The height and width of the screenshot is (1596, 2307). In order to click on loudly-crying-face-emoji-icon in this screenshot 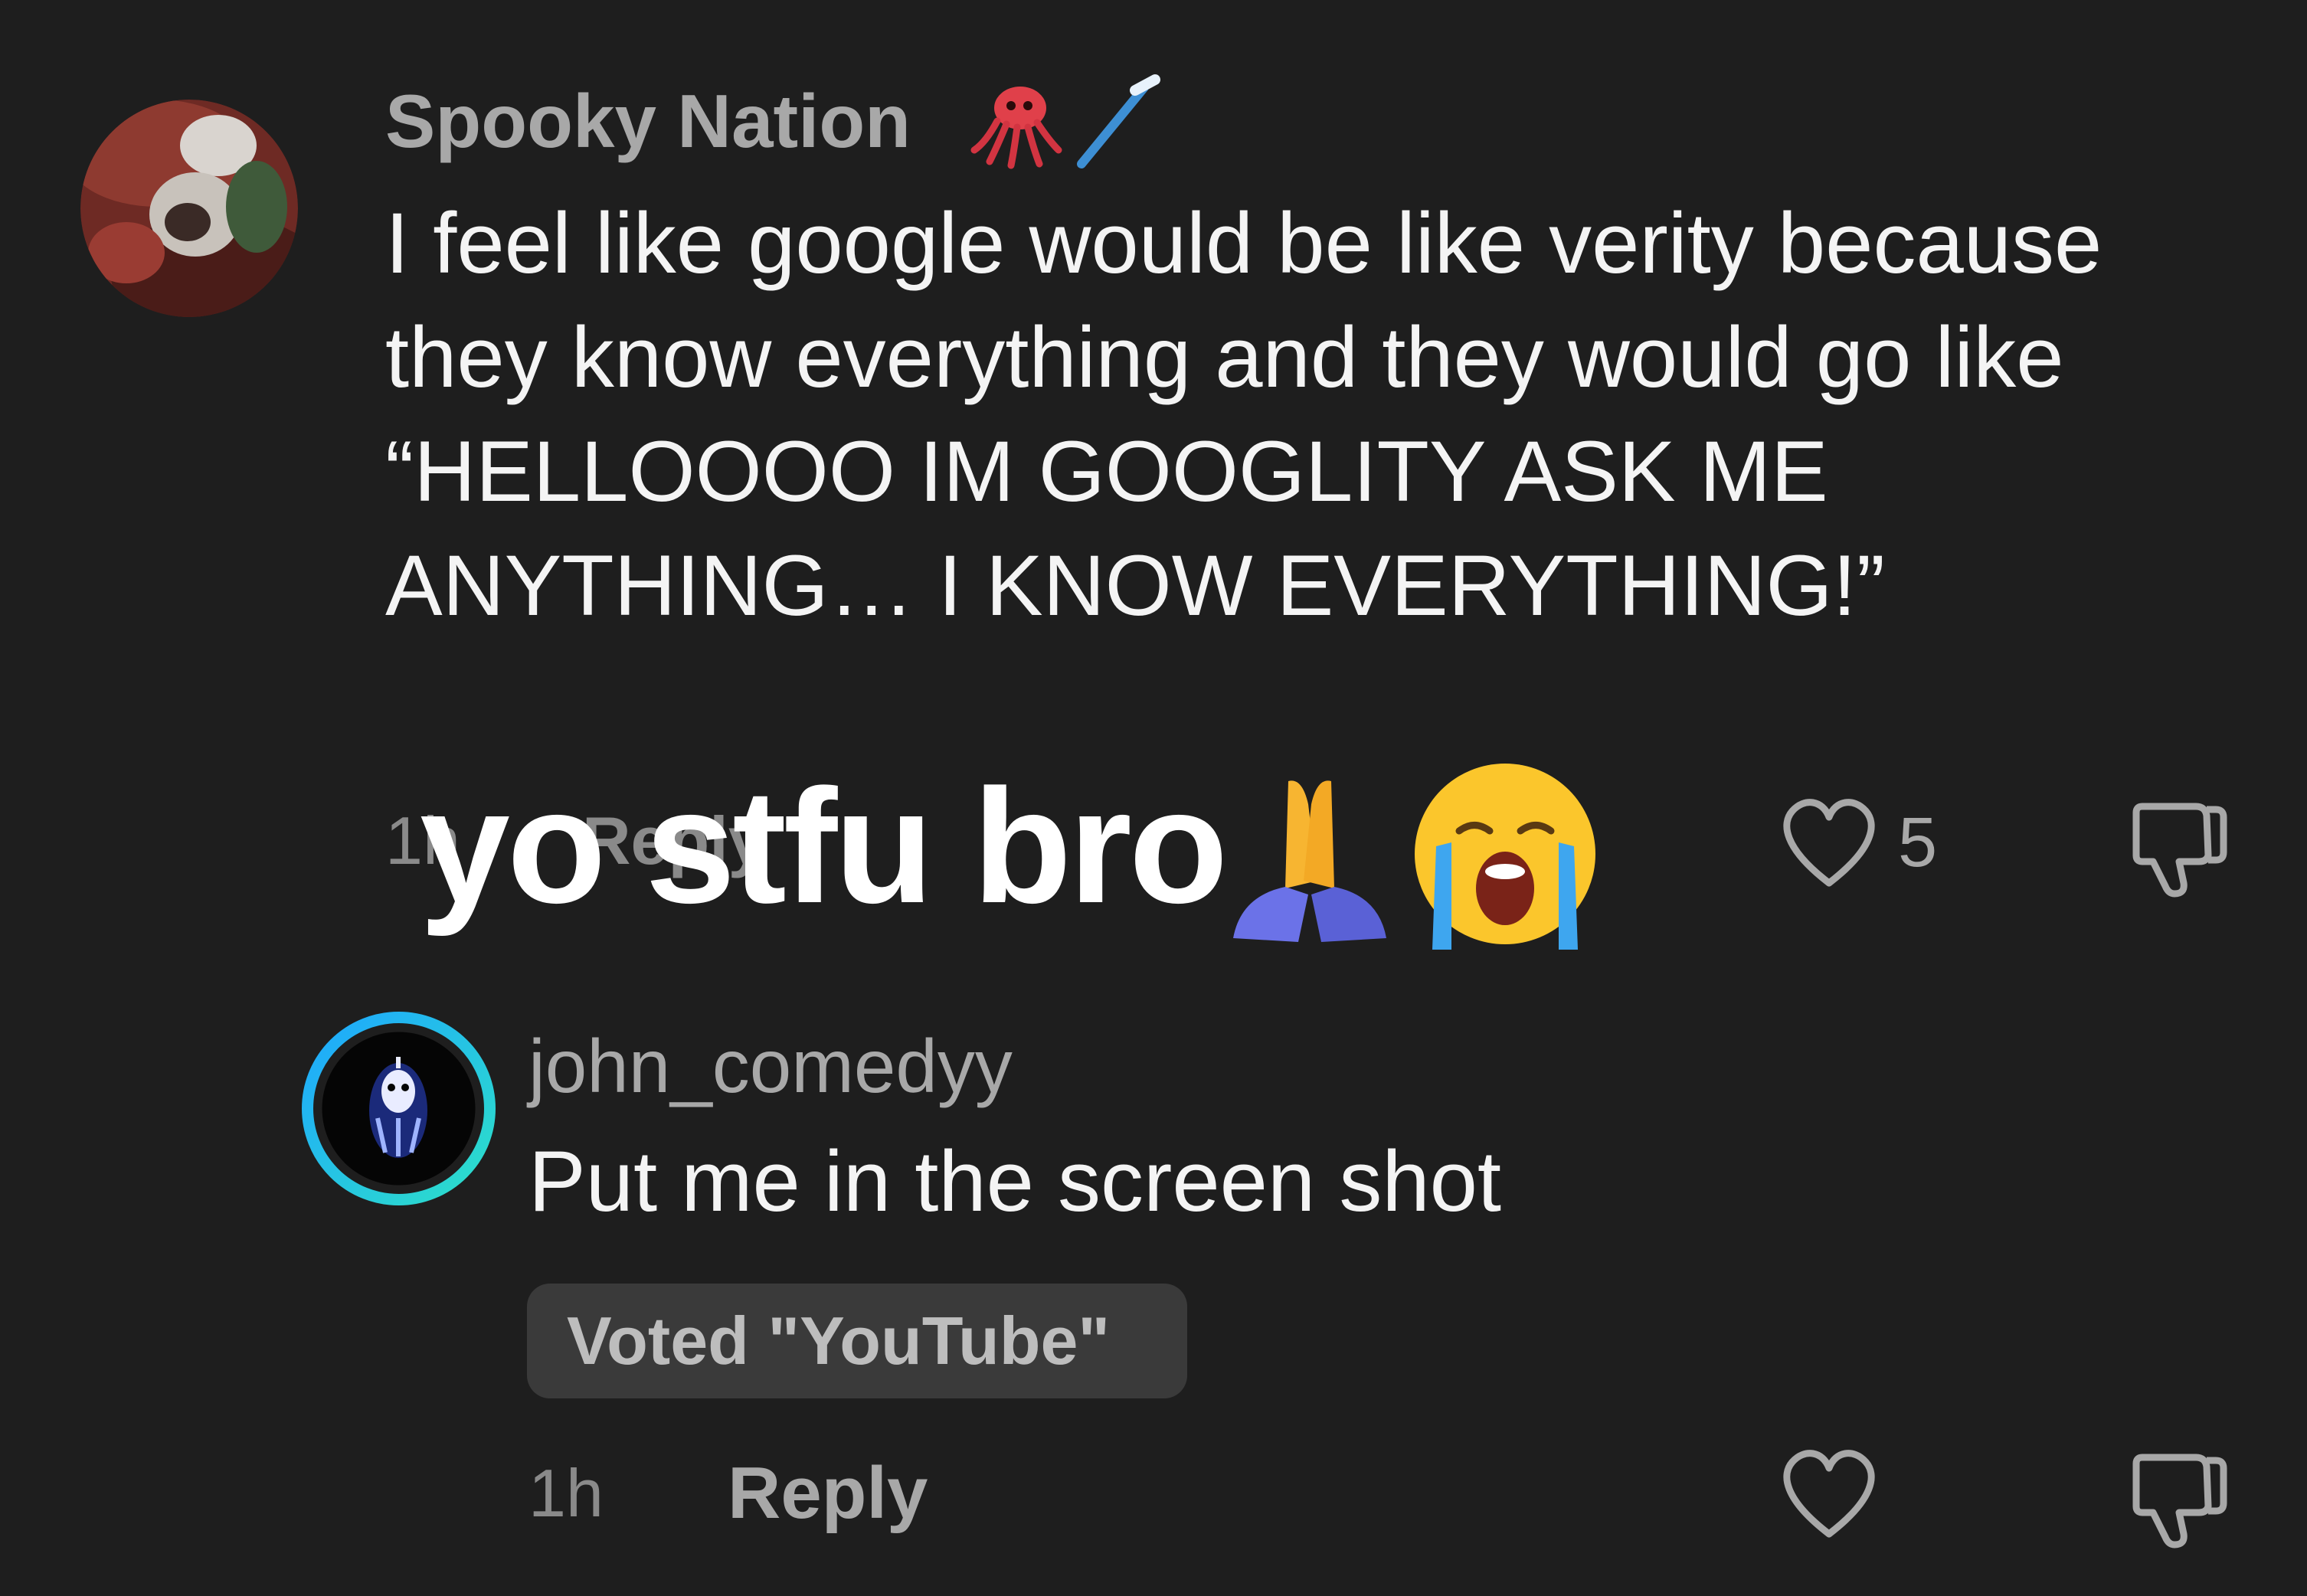, I will do `click(1505, 857)`.